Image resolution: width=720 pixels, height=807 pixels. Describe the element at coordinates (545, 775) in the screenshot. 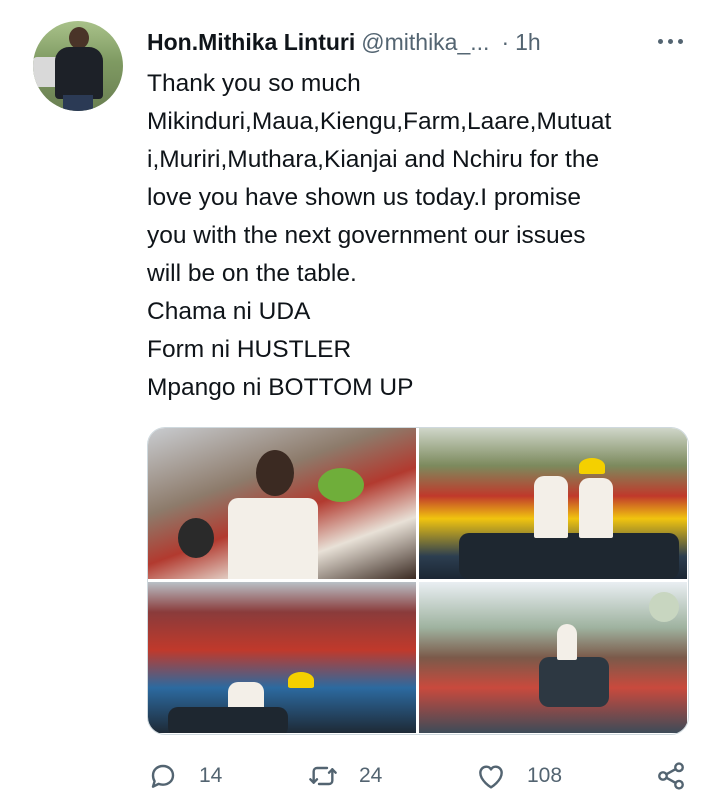

I see `like-count: 108` at that location.